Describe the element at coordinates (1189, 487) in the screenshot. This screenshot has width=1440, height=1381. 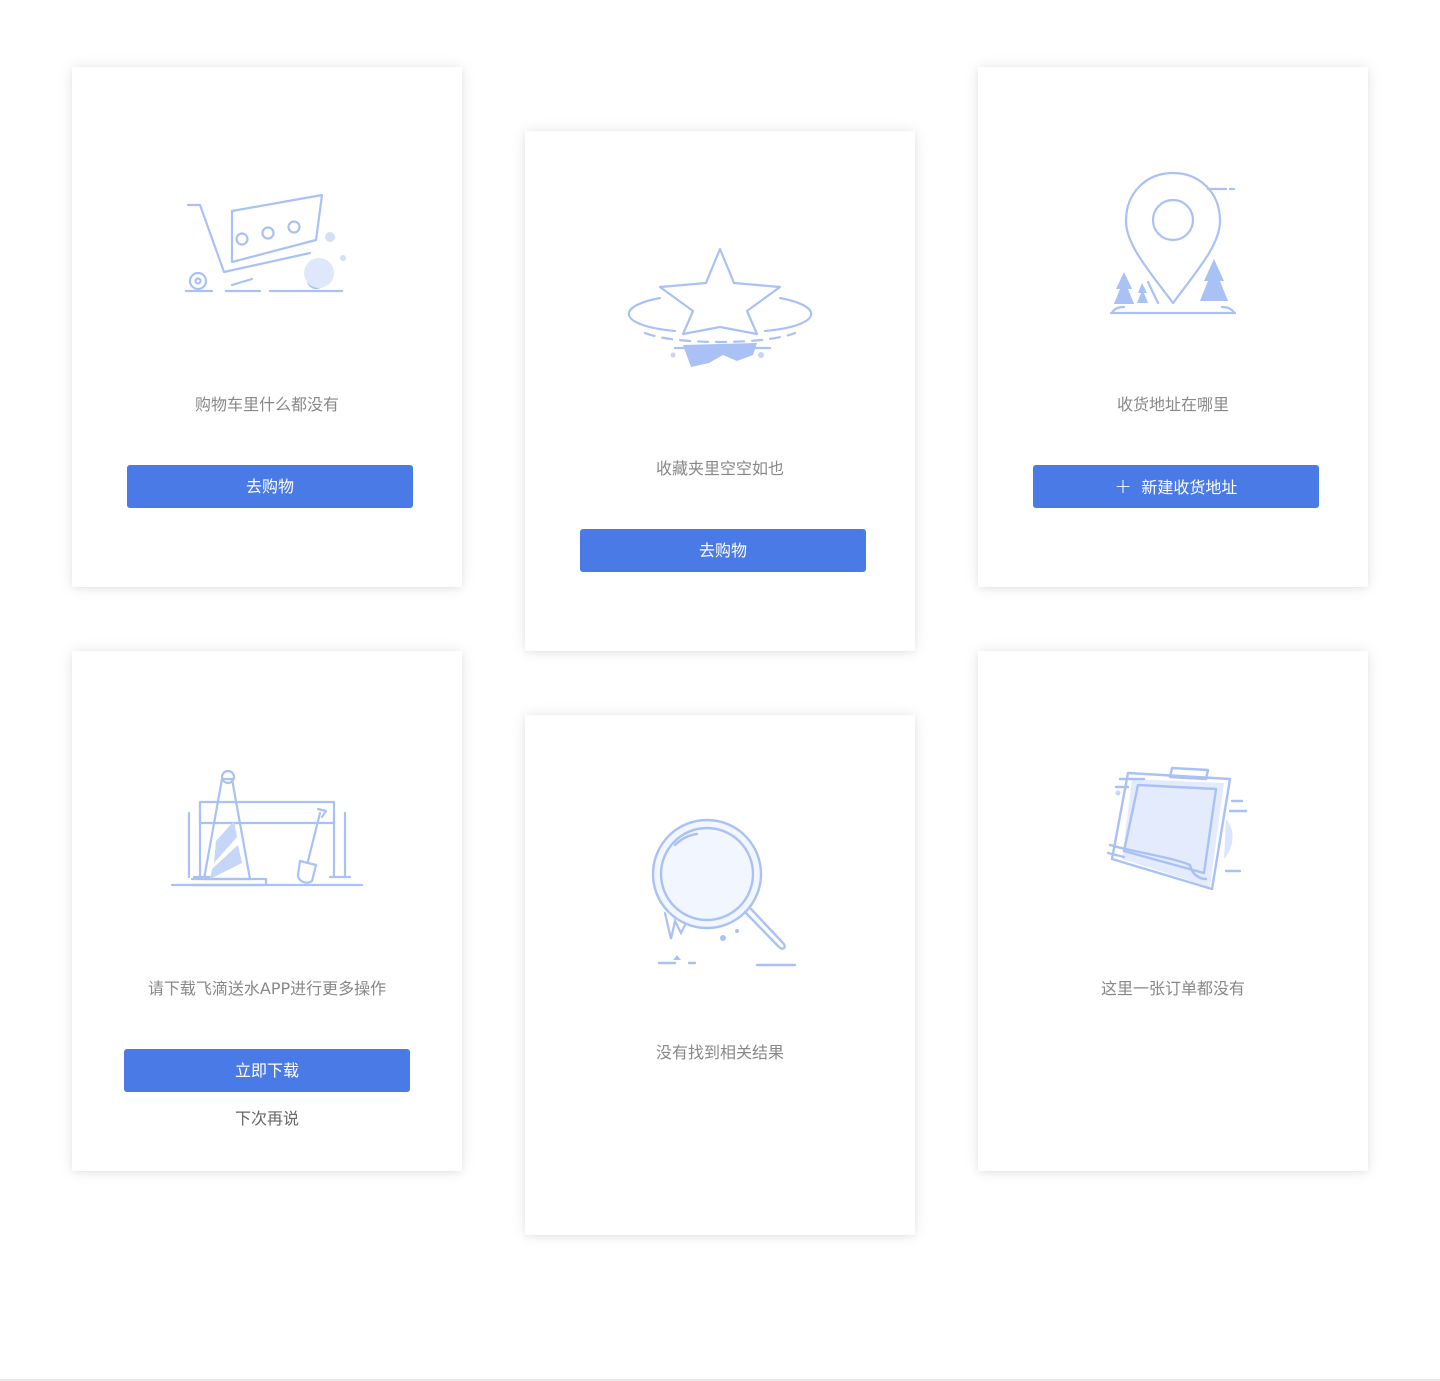
I see `new-address-label: 新建收货地址` at that location.